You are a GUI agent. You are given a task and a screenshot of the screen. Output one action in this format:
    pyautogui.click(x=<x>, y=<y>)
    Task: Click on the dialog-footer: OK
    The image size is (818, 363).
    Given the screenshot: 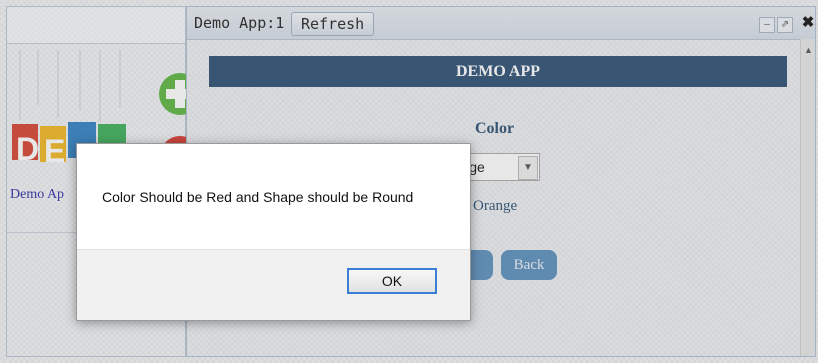 What is the action you would take?
    pyautogui.click(x=273, y=284)
    